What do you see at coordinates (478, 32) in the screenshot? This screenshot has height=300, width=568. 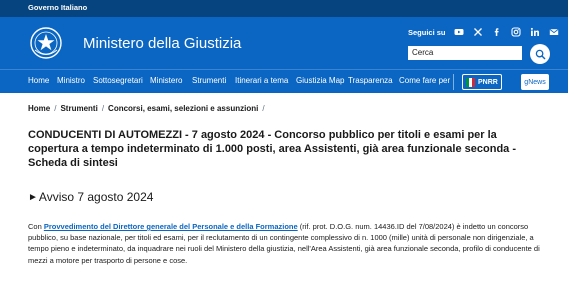 I see `x-icon` at bounding box center [478, 32].